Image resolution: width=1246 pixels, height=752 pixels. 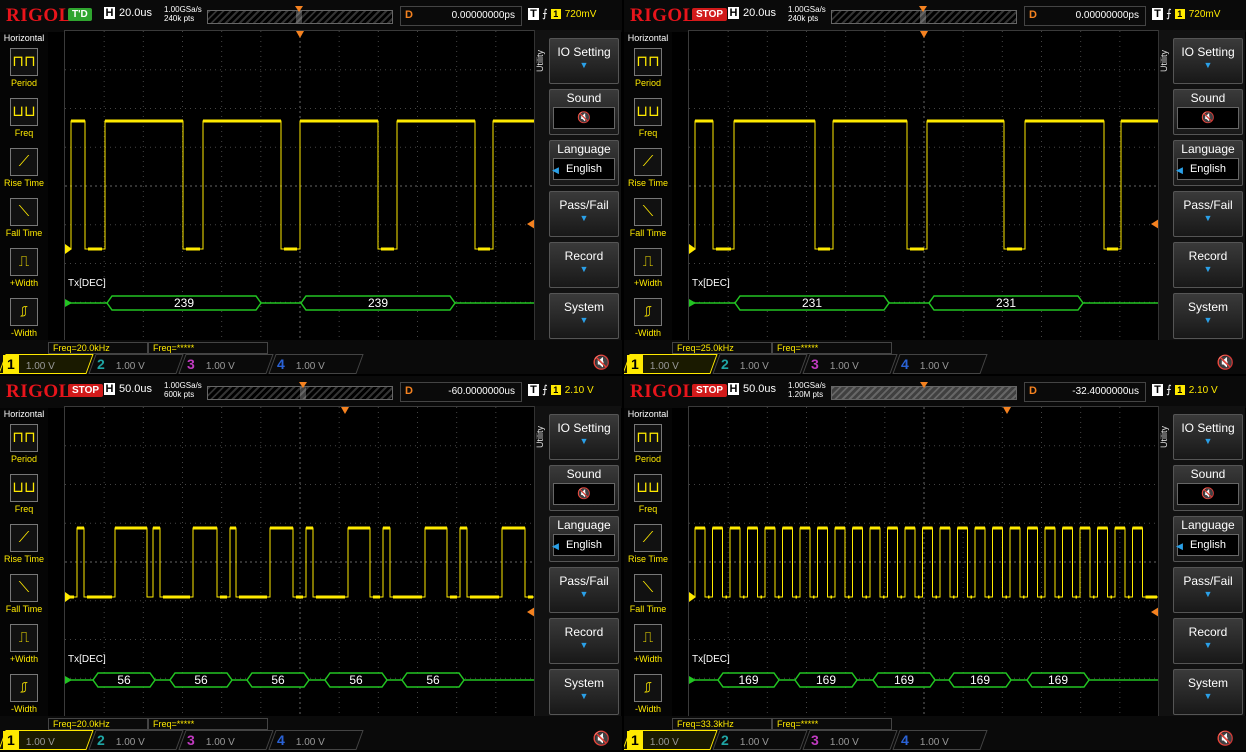 I want to click on channel-scale: 1.00 V, so click(x=220, y=742).